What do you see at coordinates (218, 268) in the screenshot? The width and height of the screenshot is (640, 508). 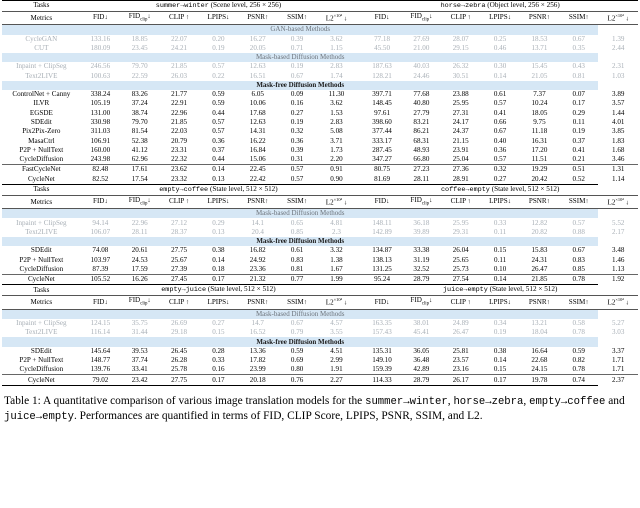 I see `cell-left-3: 0.18` at bounding box center [218, 268].